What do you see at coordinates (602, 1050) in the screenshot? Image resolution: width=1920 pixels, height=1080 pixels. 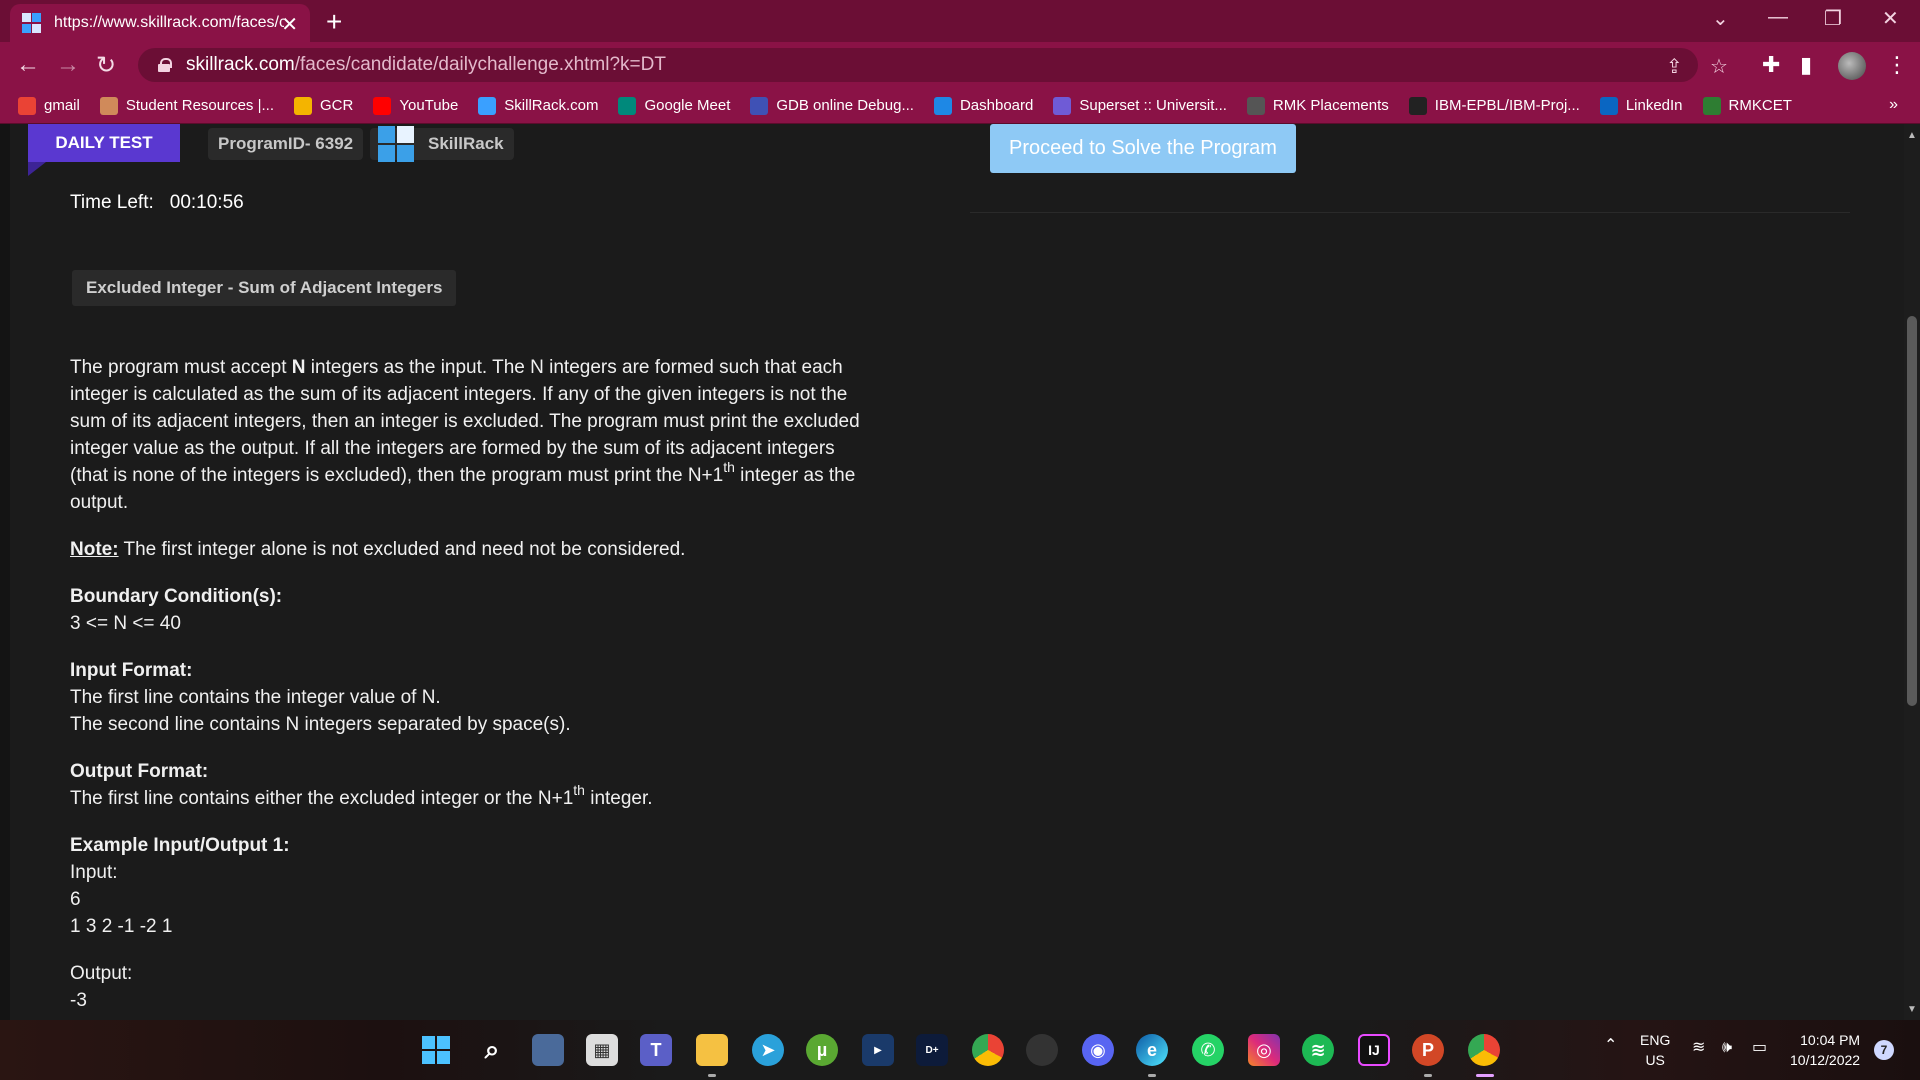 I see `store-icon: ▦` at bounding box center [602, 1050].